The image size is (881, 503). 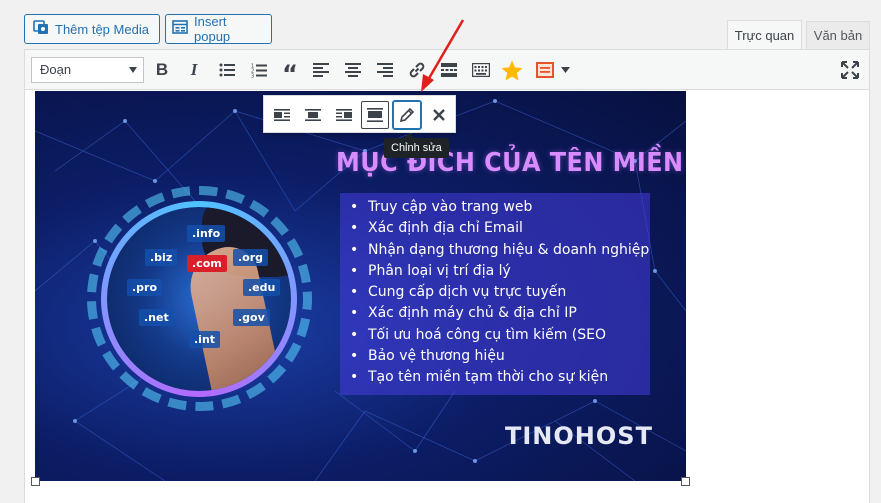 What do you see at coordinates (207, 263) in the screenshot?
I see `tld-label: .com` at bounding box center [207, 263].